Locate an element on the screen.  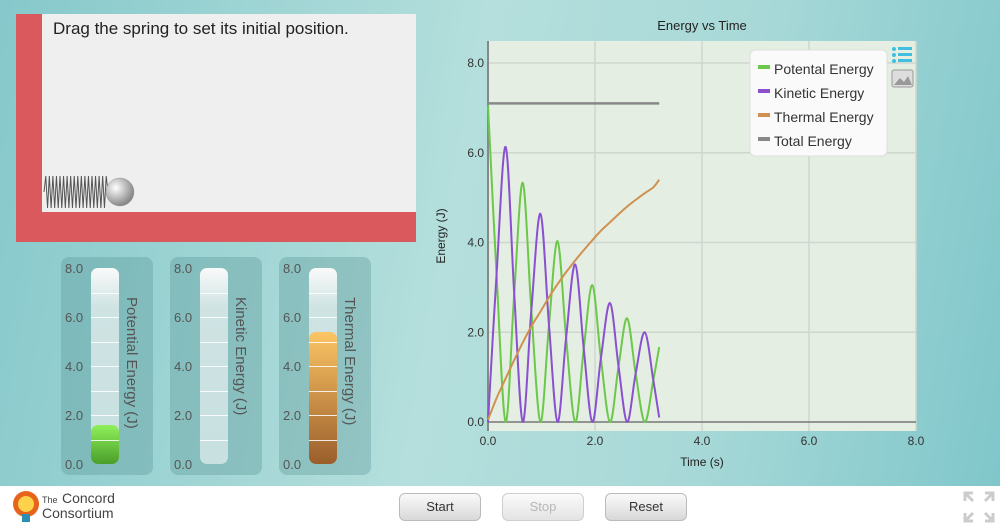
y-tick-label: 2.0 is located at coordinates (475, 332).